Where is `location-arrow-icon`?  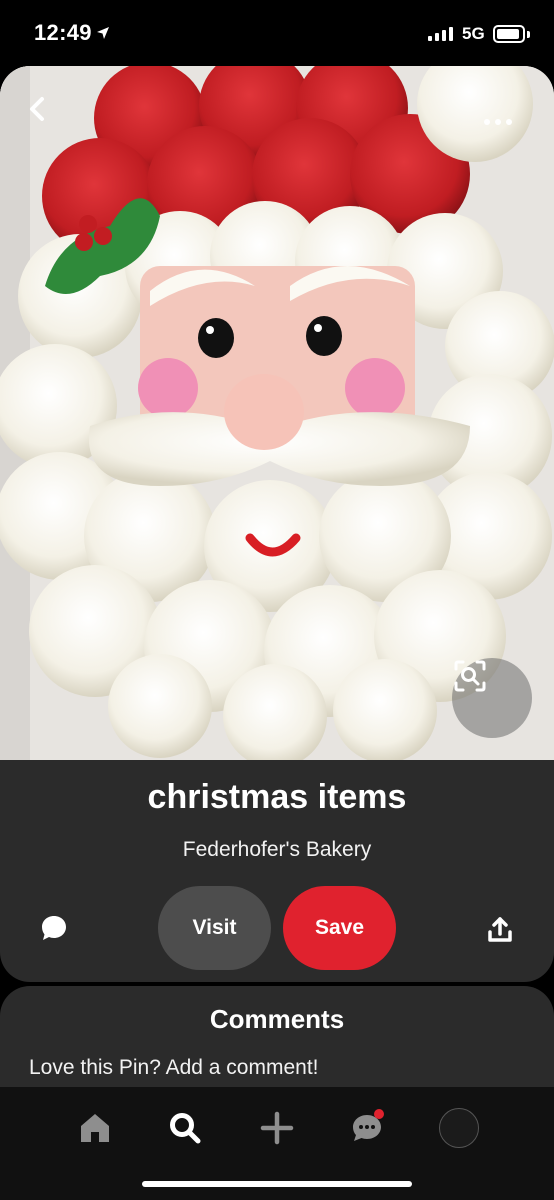 location-arrow-icon is located at coordinates (102, 33).